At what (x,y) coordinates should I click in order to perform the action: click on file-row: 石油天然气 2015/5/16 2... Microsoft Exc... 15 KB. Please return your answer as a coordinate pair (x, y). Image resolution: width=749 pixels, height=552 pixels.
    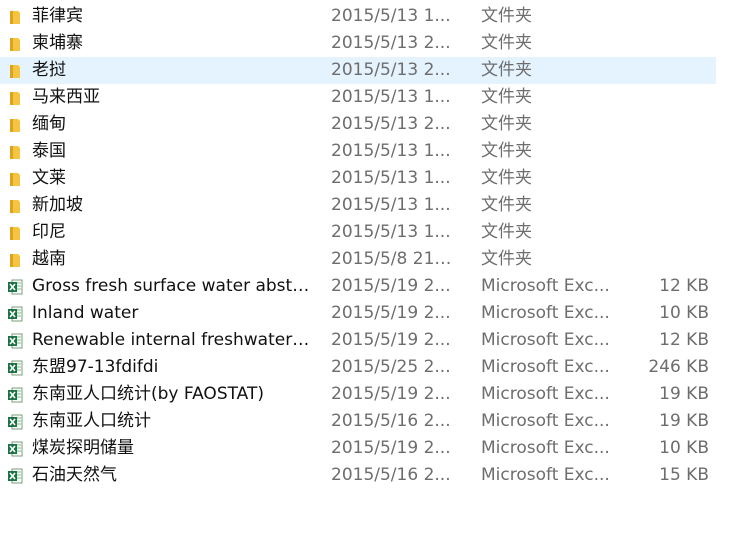
    Looking at the image, I should click on (358, 475).